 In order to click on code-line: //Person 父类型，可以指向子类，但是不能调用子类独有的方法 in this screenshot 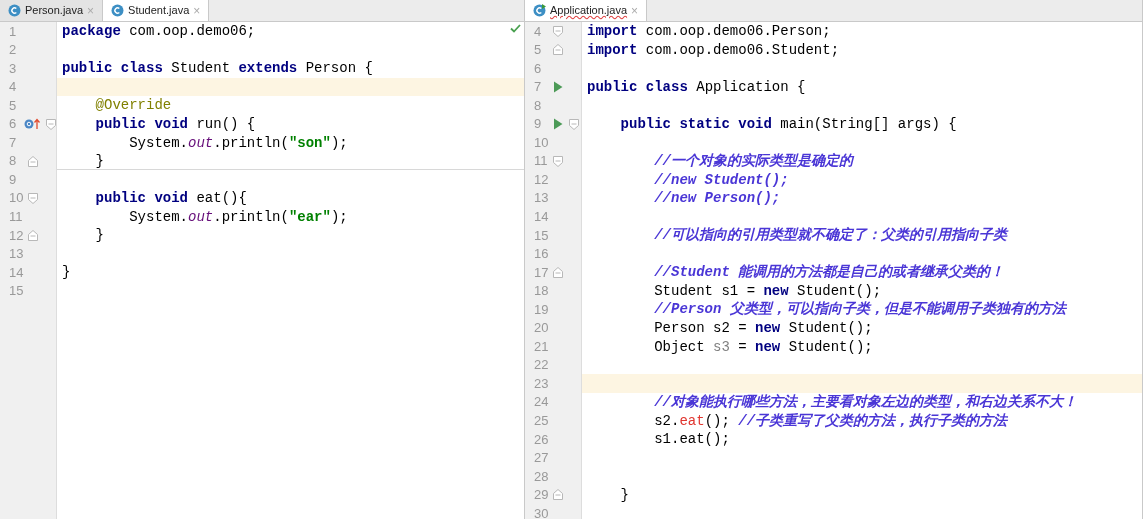, I will do `click(859, 309)`.